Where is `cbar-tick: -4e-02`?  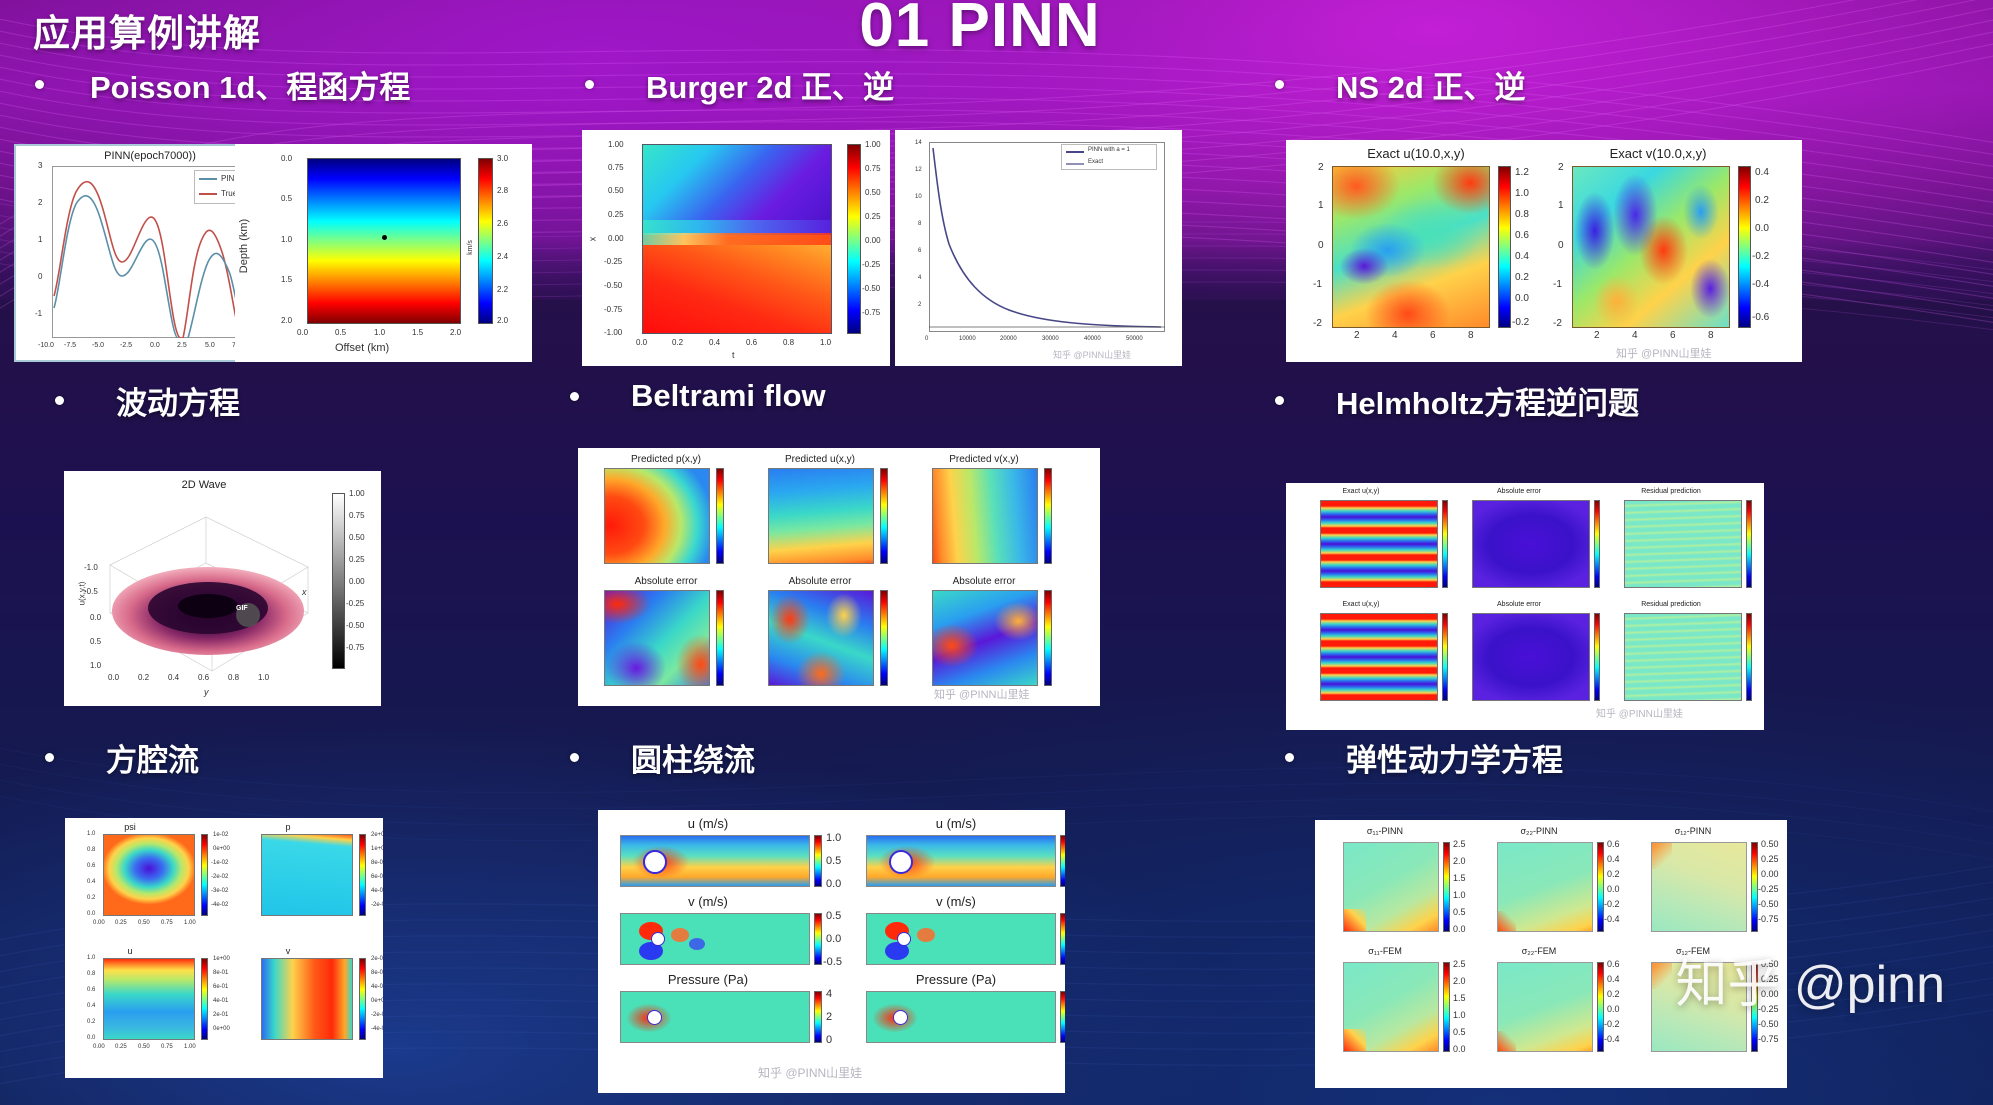 cbar-tick: -4e-02 is located at coordinates (220, 905).